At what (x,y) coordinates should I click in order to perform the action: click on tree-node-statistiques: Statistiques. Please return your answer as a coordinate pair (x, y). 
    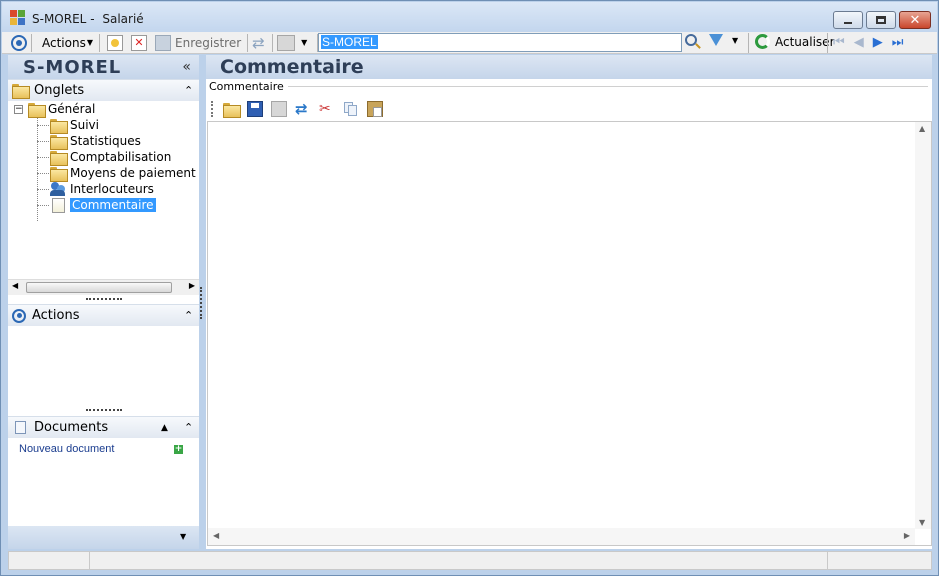
    Looking at the image, I should click on (95, 141).